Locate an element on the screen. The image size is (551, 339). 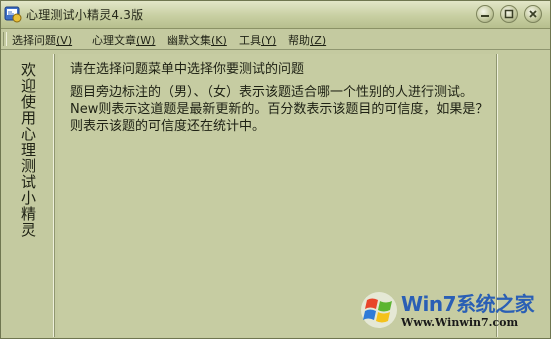
watermark: Win7系统之家 Www.Winwin7.com is located at coordinates (454, 312).